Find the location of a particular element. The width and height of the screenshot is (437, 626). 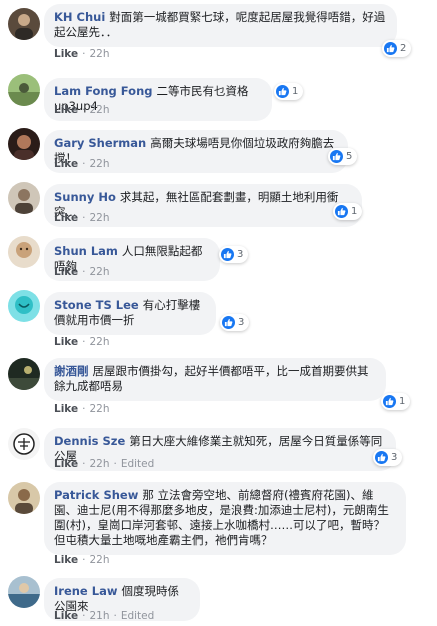

comment-bubble: Stone TS Lee 有心打擊樓價就用市價一折 is located at coordinates (130, 313).